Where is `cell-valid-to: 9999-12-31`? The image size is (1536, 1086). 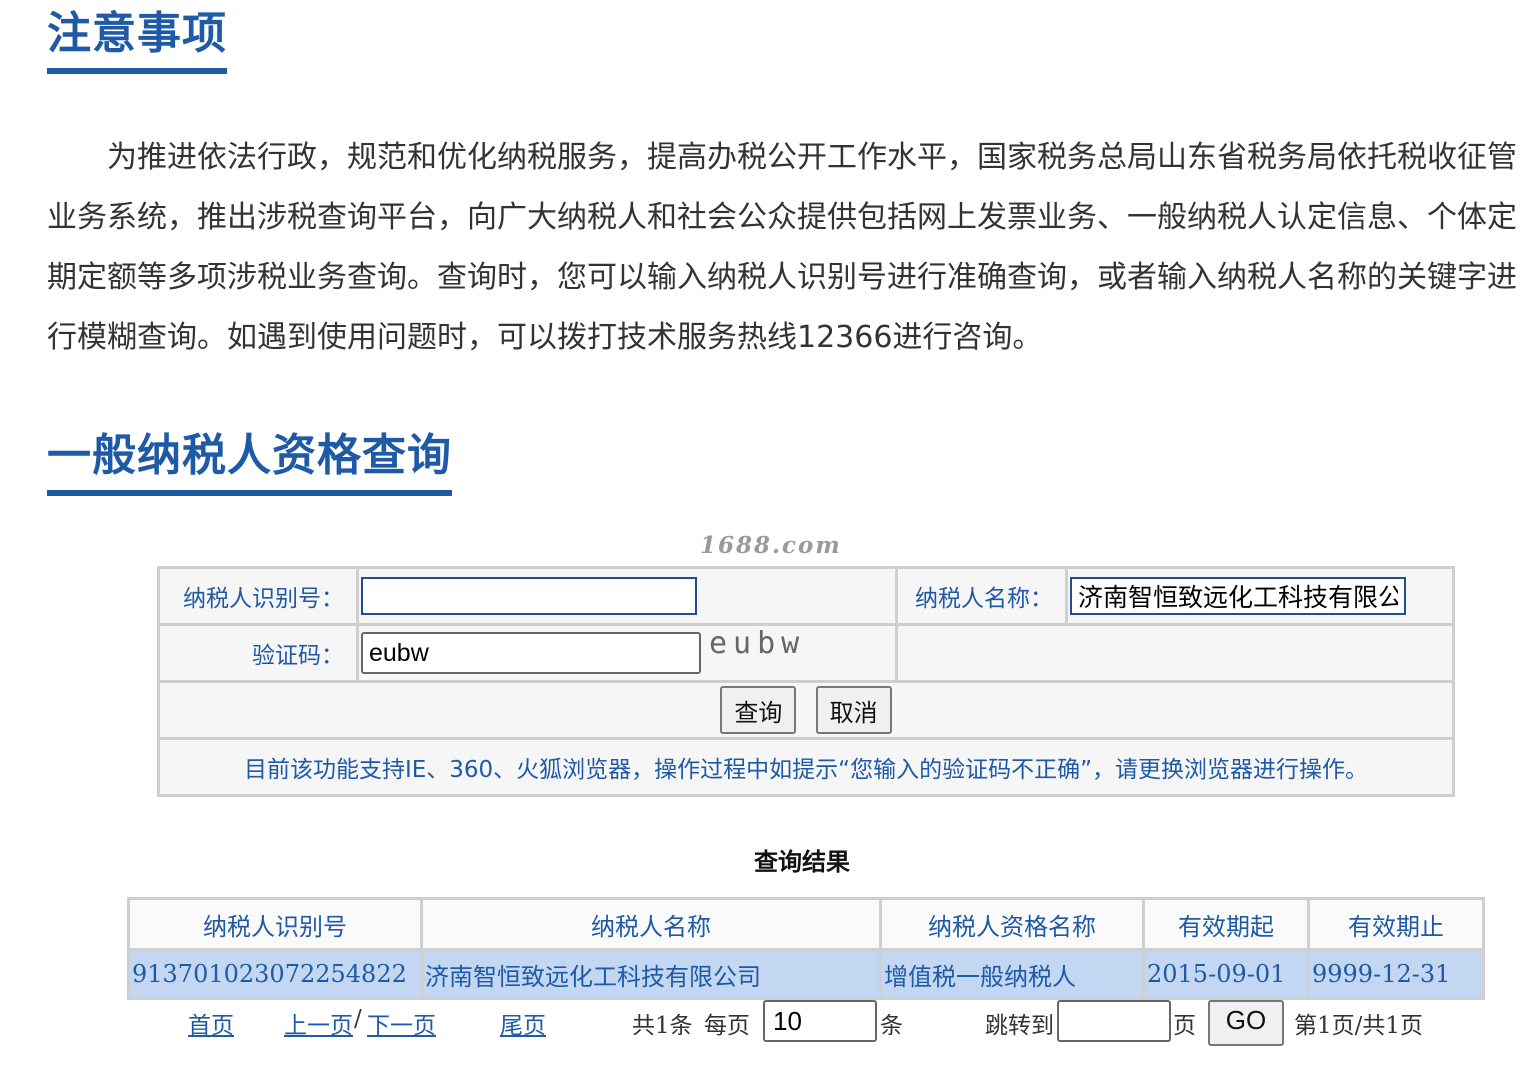 cell-valid-to: 9999-12-31 is located at coordinates (1396, 974).